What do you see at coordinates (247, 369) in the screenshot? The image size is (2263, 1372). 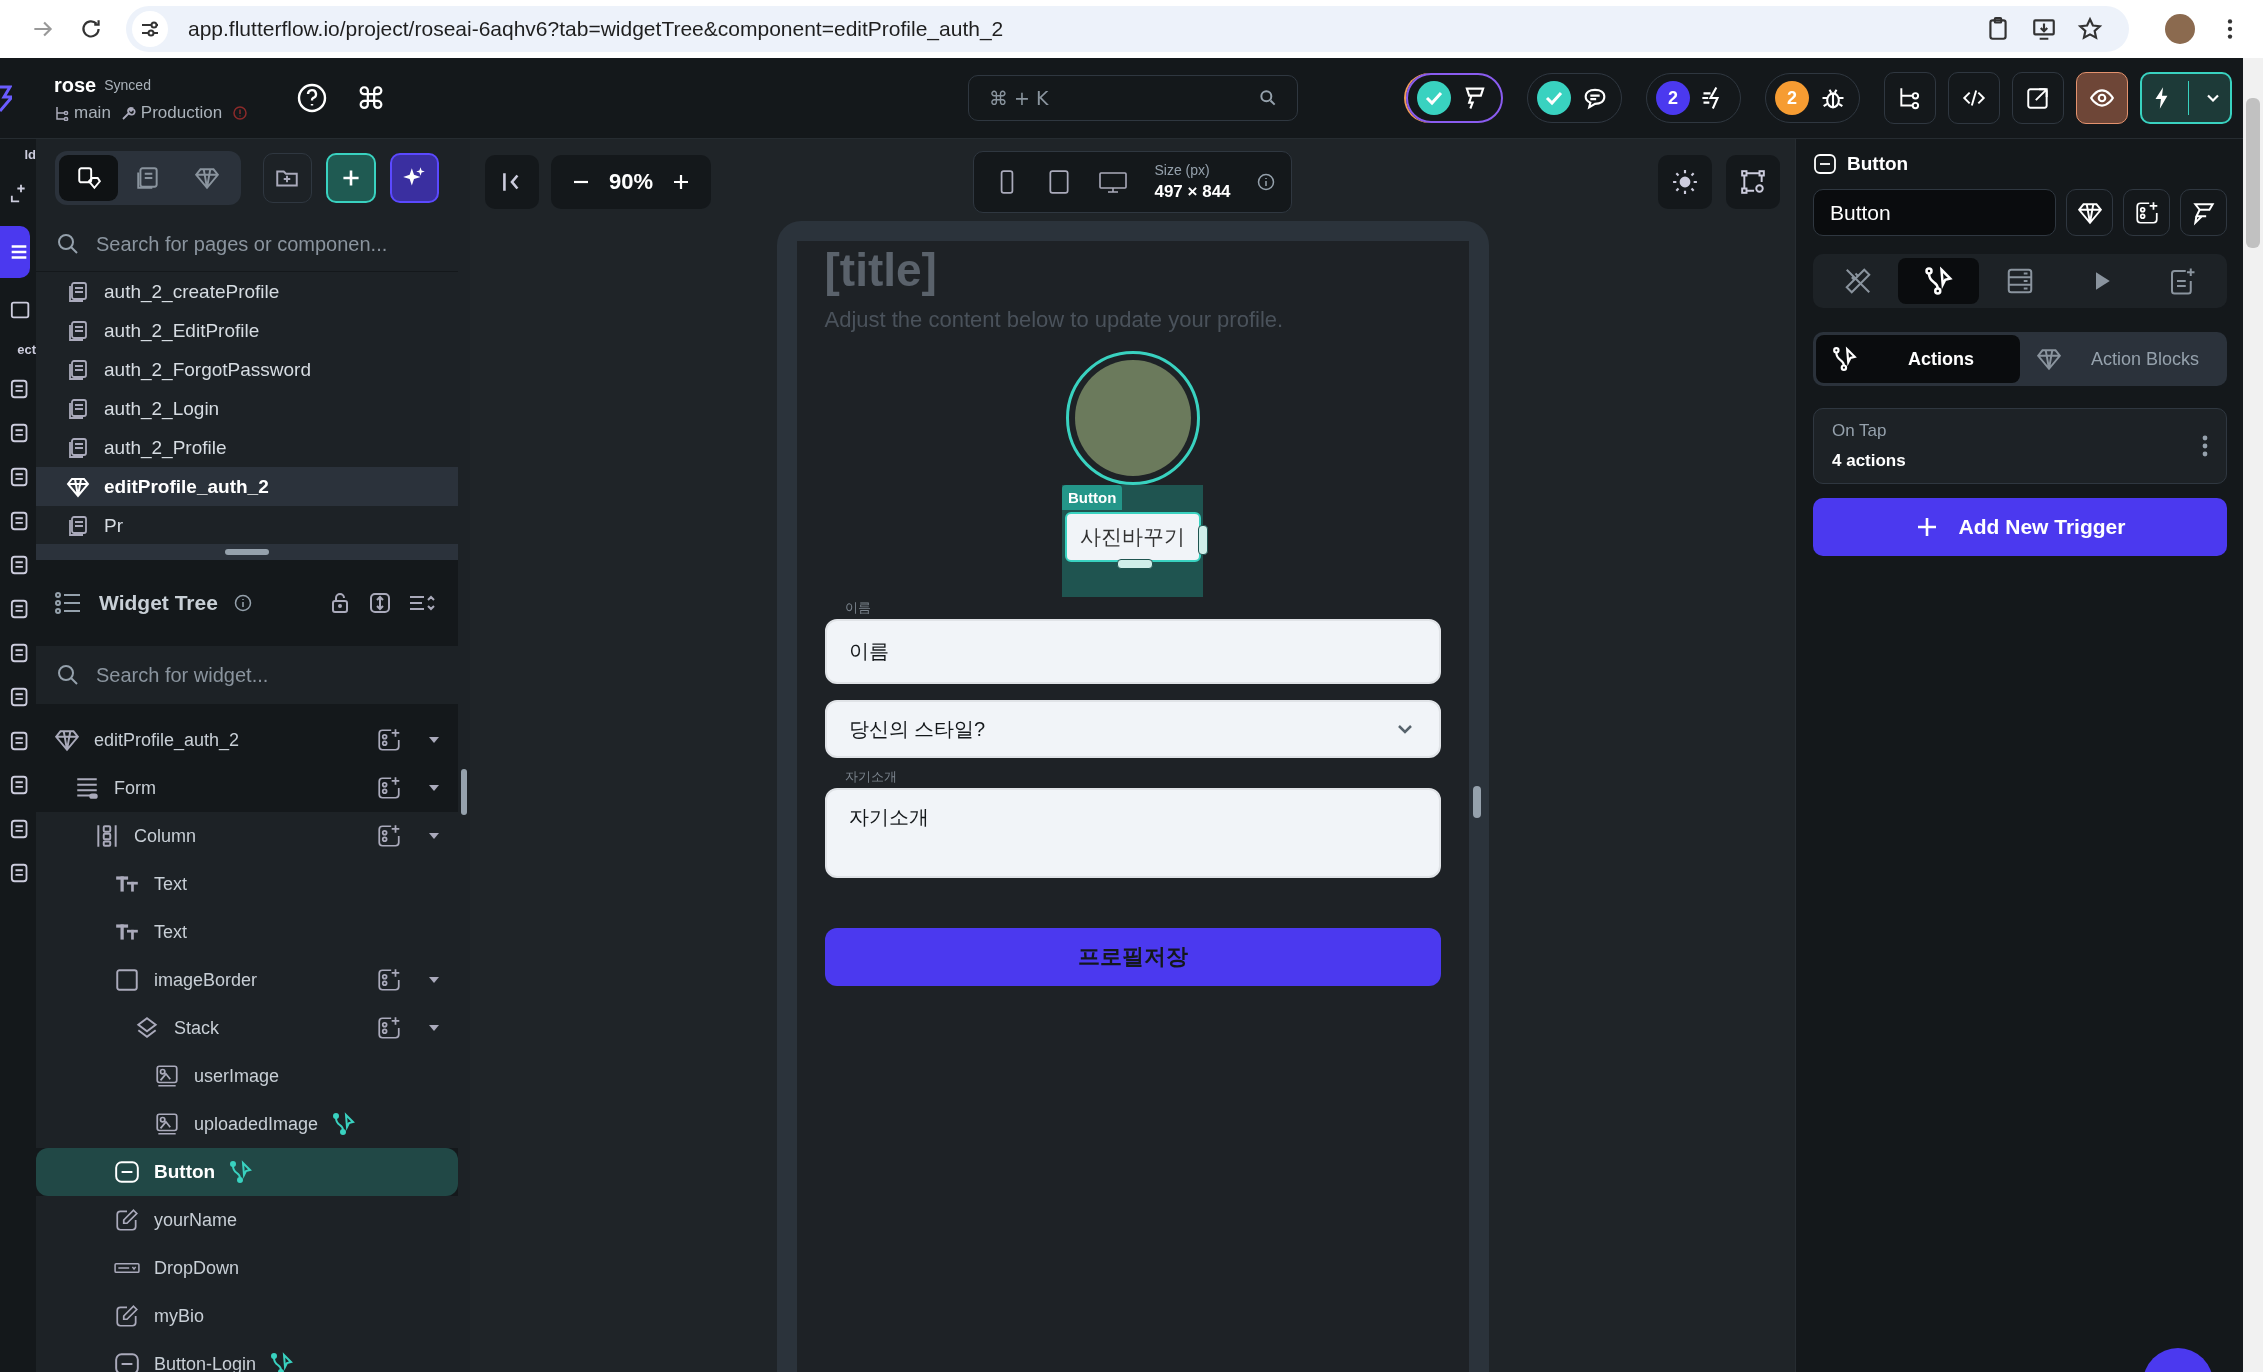 I see `page-list-item: auth_2_ForgotPassword` at bounding box center [247, 369].